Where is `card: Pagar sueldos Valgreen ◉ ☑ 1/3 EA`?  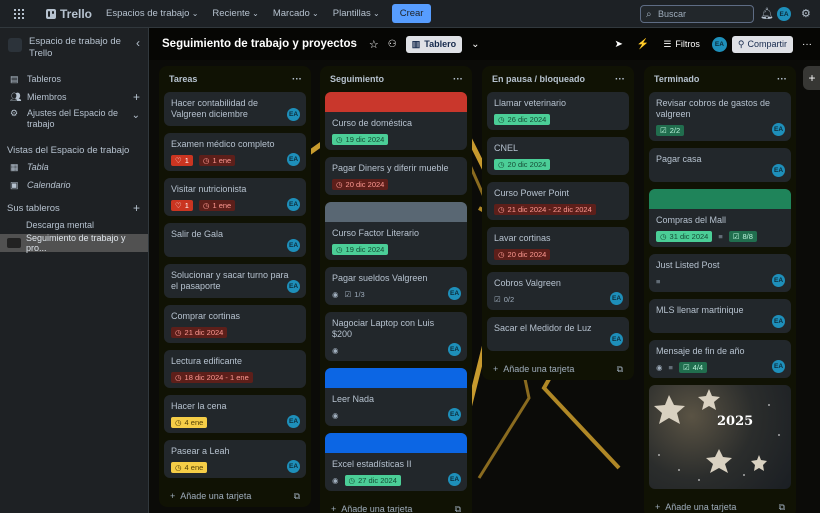
card: Pagar sueldos Valgreen ◉ ☑ 1/3 EA is located at coordinates (396, 286).